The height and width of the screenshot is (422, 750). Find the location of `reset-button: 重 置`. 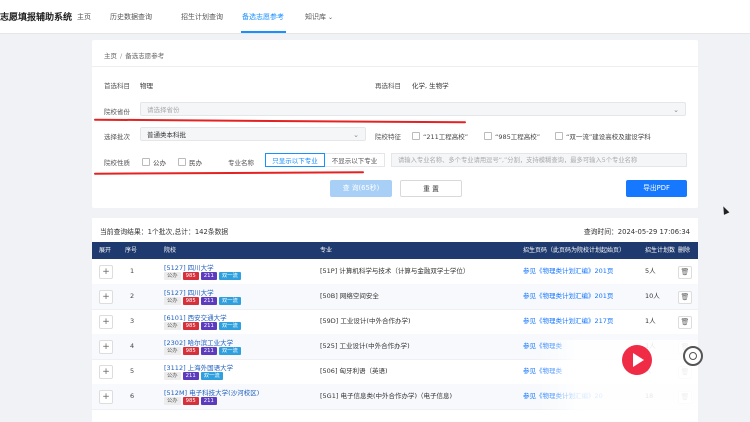

reset-button: 重 置 is located at coordinates (431, 188).